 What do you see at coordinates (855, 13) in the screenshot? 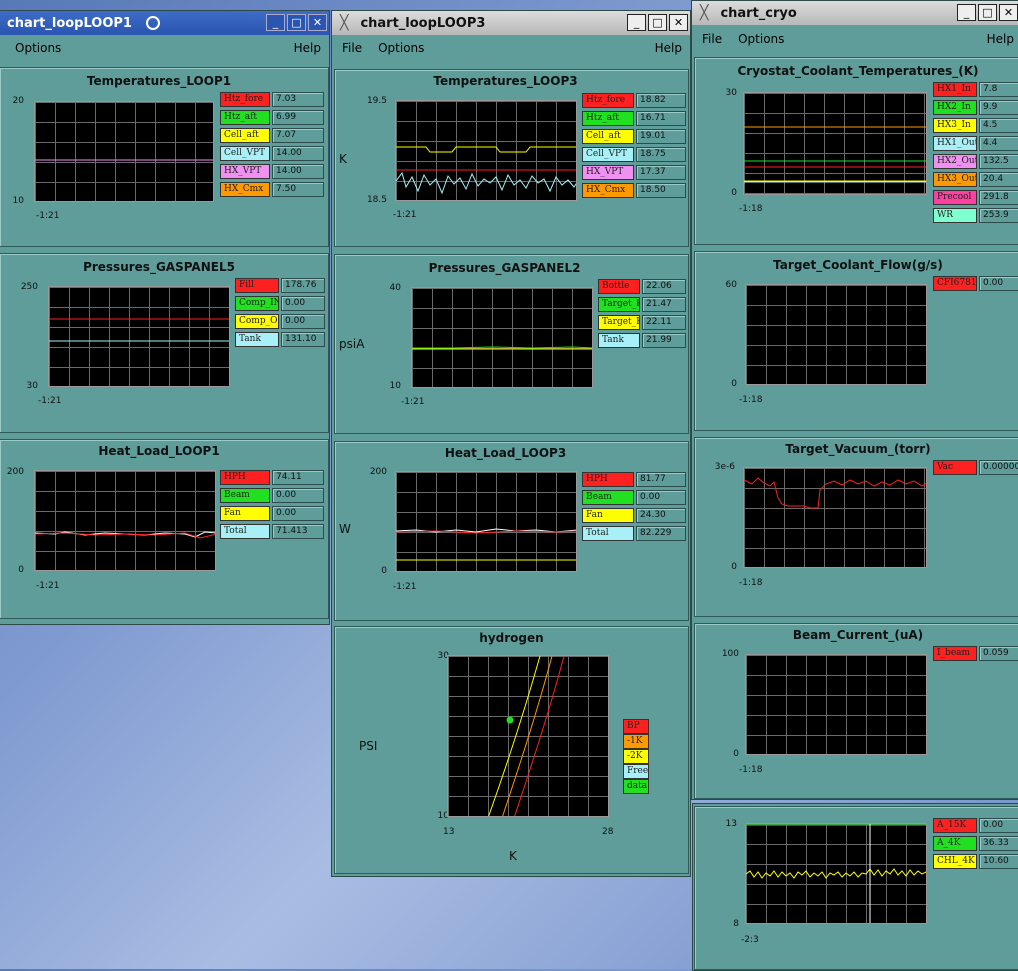
I see `window-cryo-titlebar: ╳ chart_cryo _ □ ✕` at bounding box center [855, 13].